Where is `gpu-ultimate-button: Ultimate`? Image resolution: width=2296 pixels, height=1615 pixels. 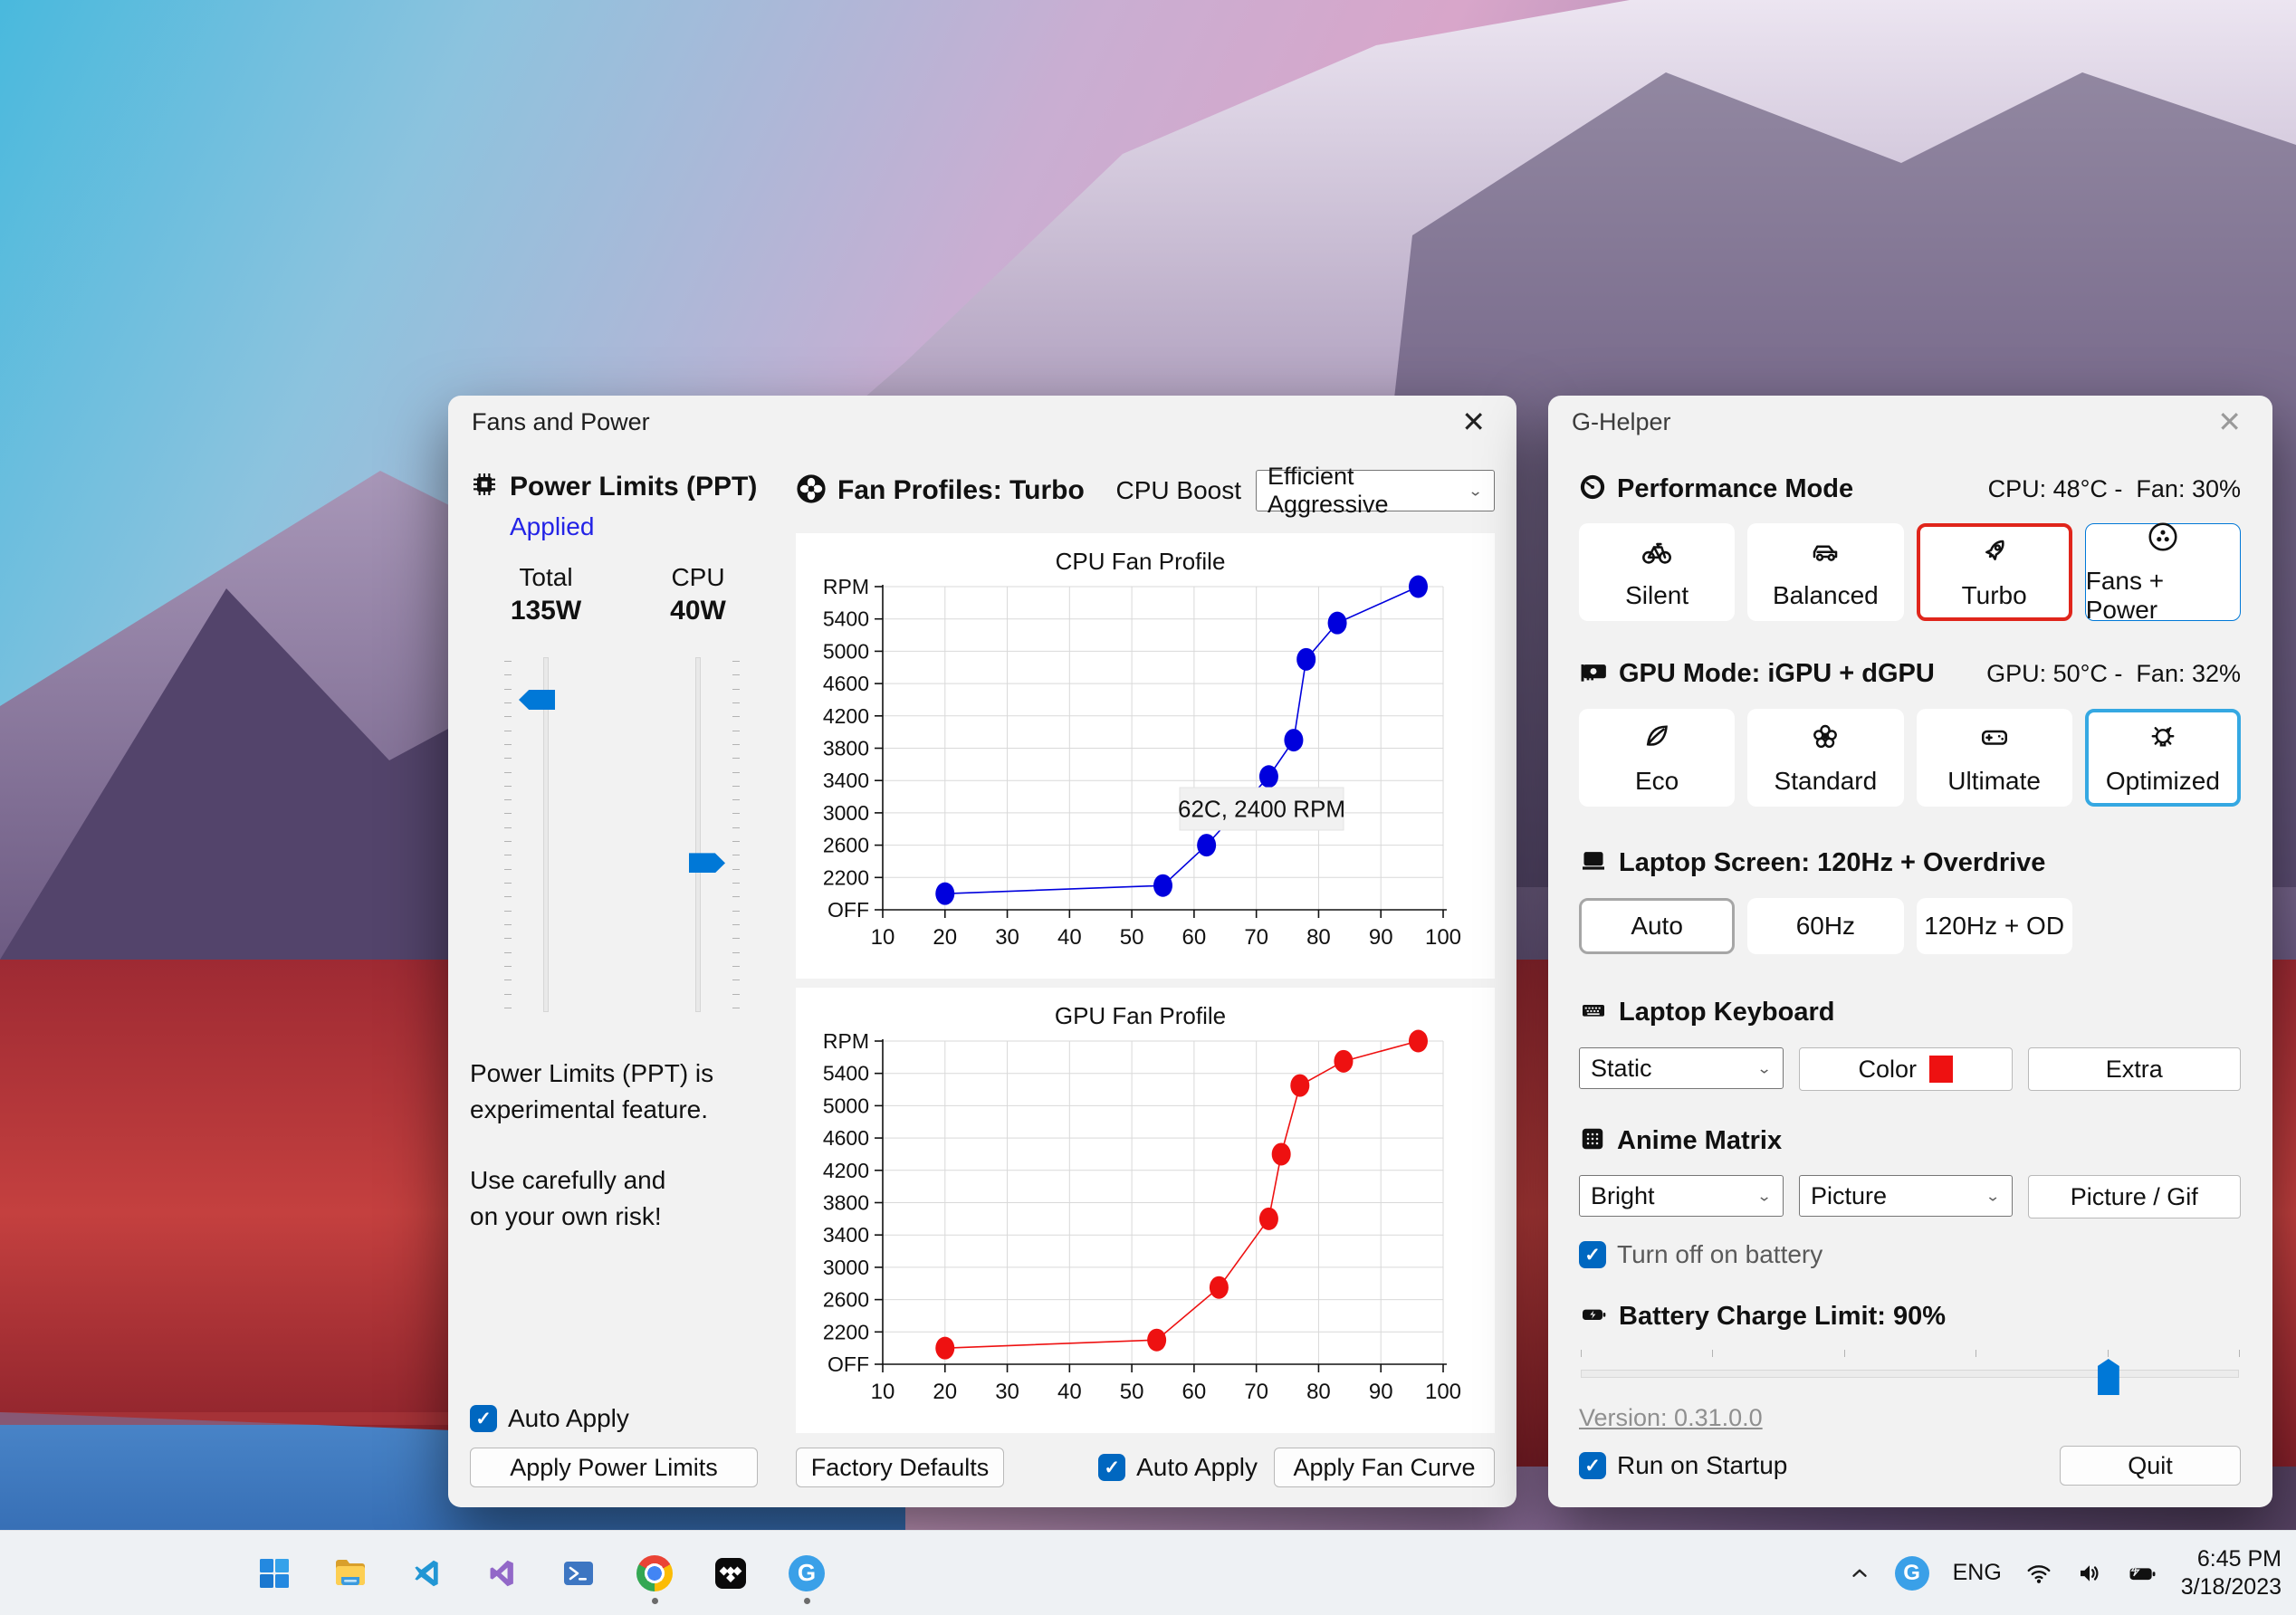
gpu-ultimate-button: Ultimate is located at coordinates (1994, 758).